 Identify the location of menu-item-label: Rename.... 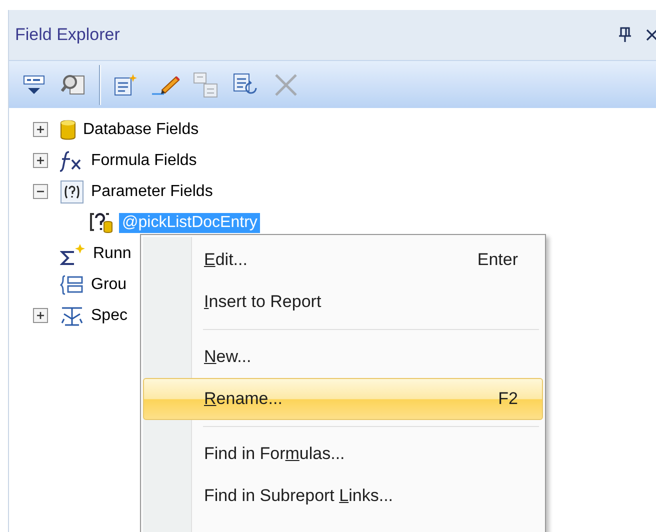
(244, 399).